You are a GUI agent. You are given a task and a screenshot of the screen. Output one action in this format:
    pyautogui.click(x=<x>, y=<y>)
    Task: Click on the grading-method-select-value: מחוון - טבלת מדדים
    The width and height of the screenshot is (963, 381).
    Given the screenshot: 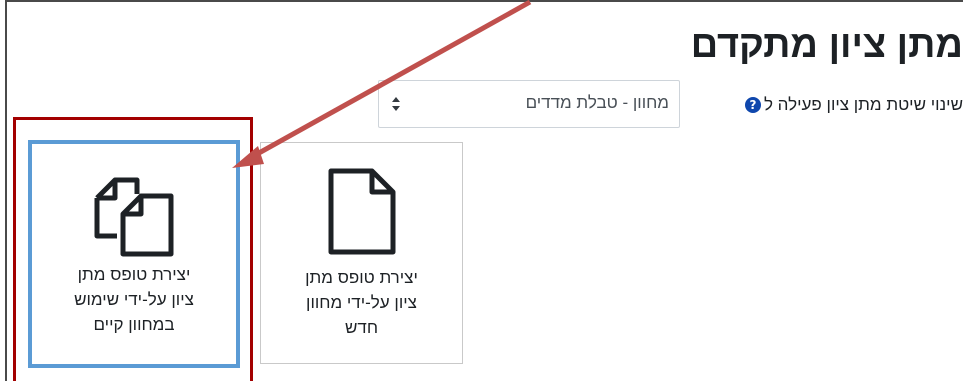 What is the action you would take?
    pyautogui.click(x=597, y=102)
    